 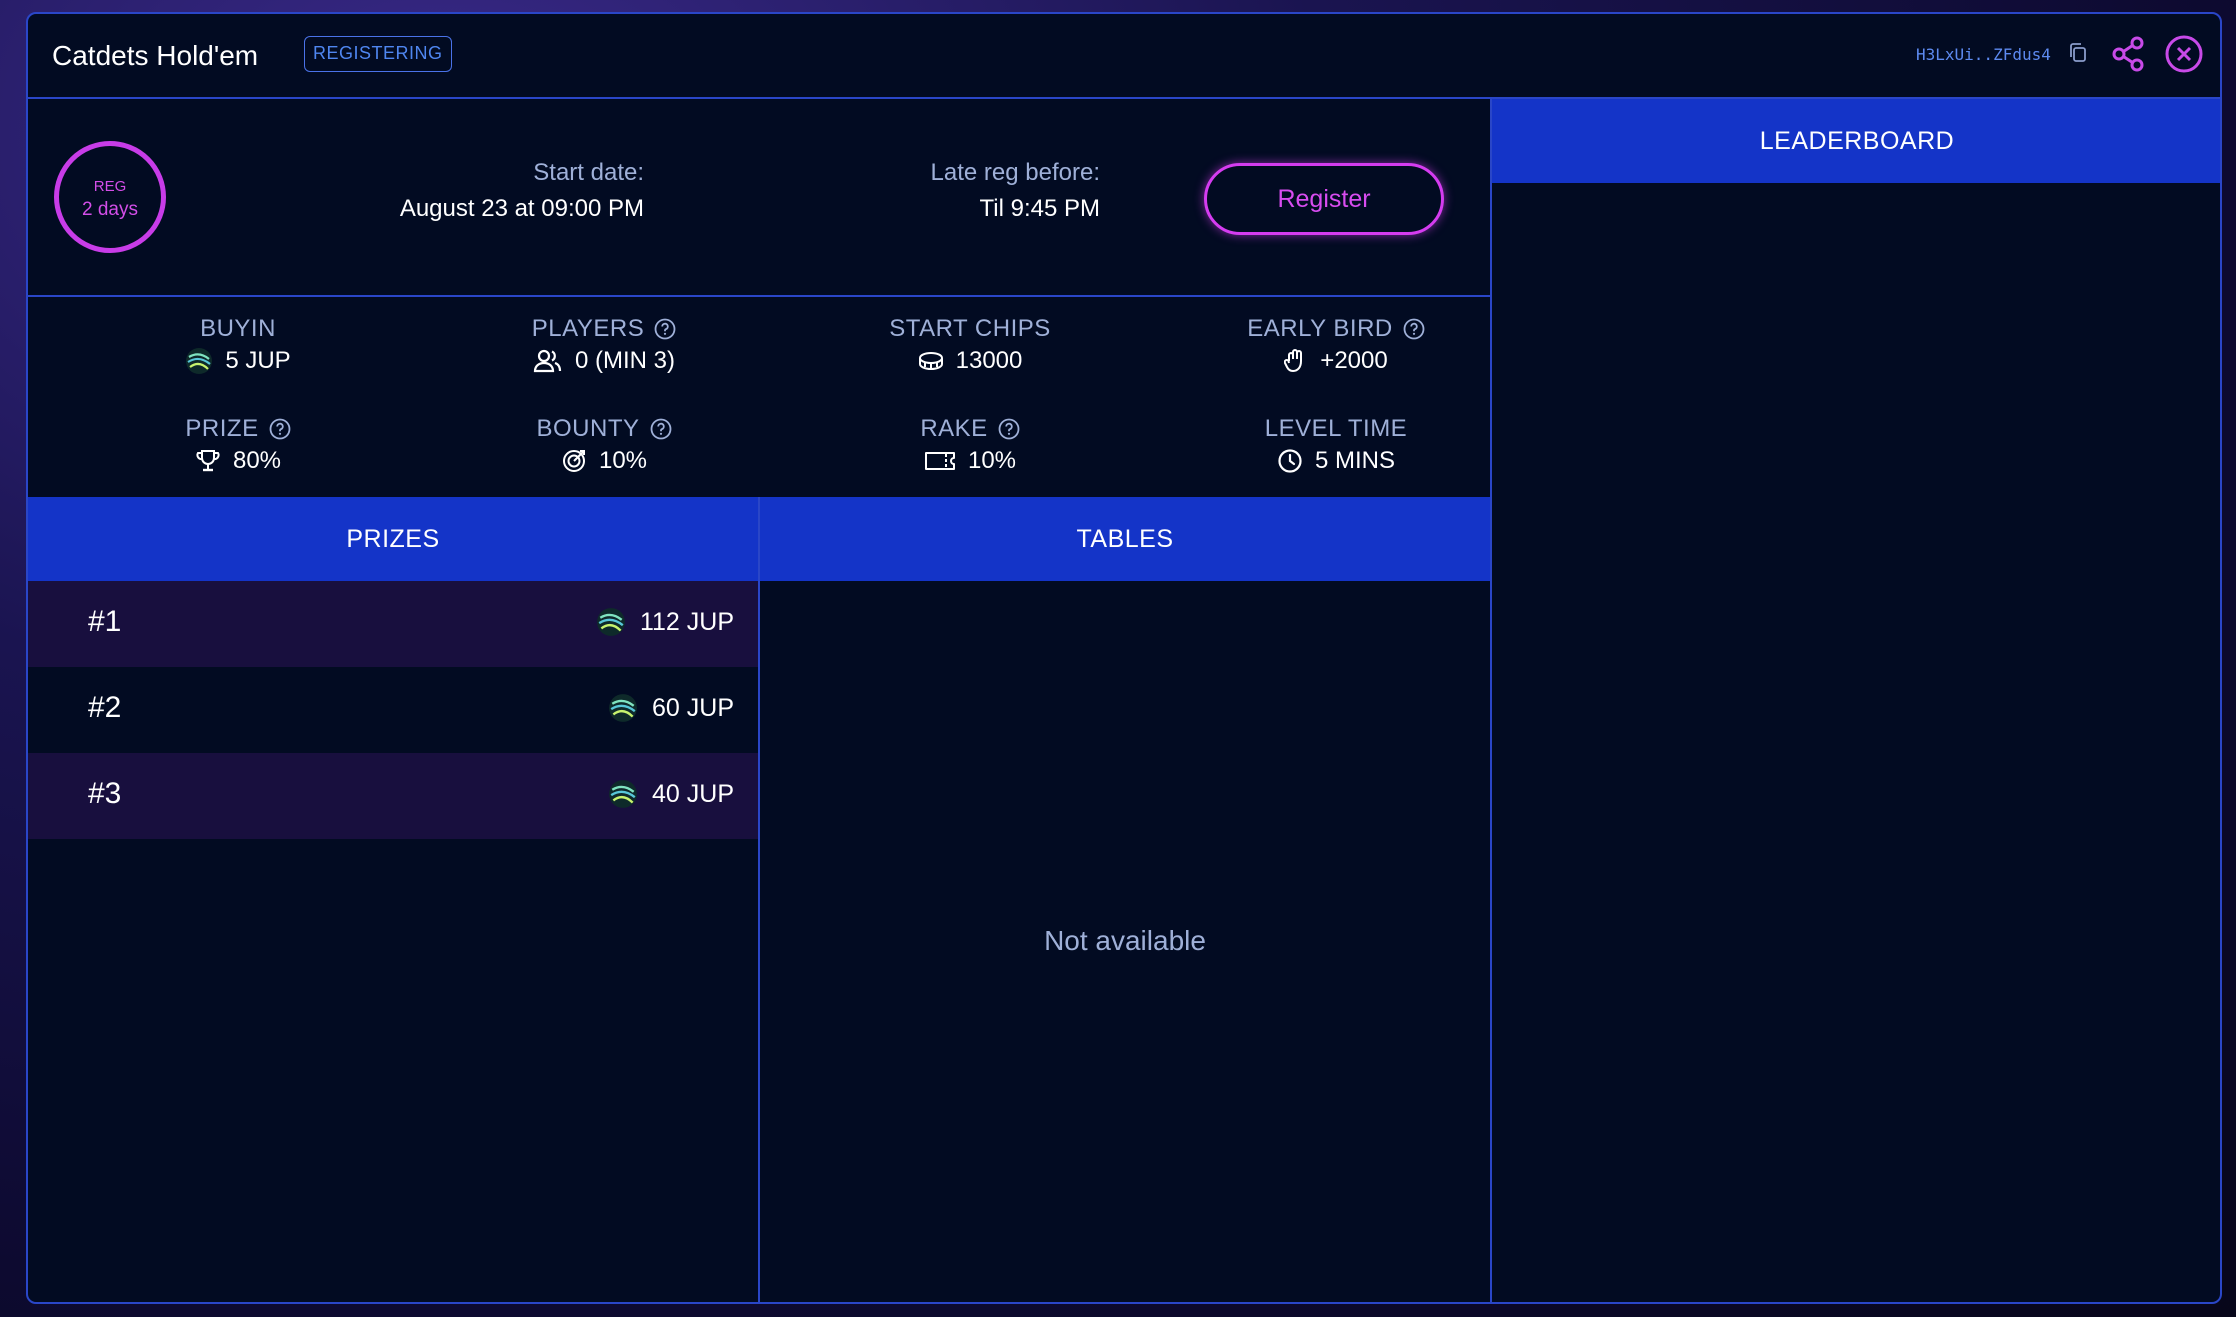 What do you see at coordinates (989, 360) in the screenshot?
I see `stat-start-chips-value: 13000` at bounding box center [989, 360].